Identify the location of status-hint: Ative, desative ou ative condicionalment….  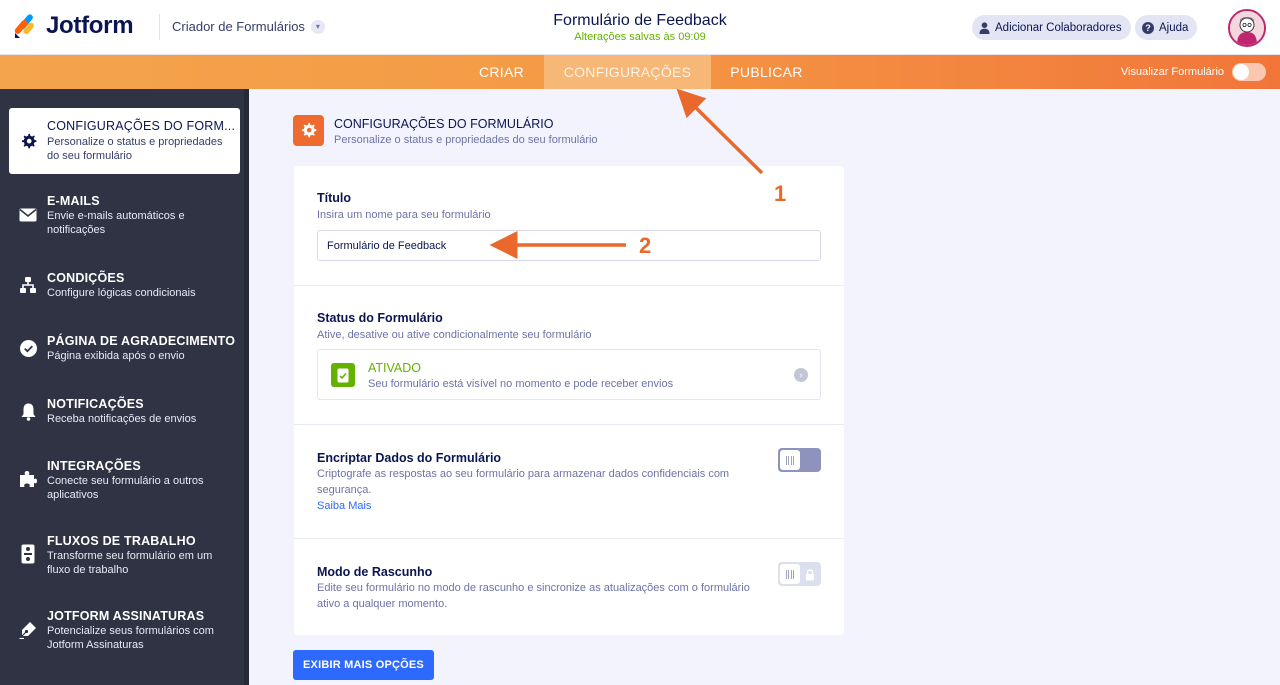
(454, 335).